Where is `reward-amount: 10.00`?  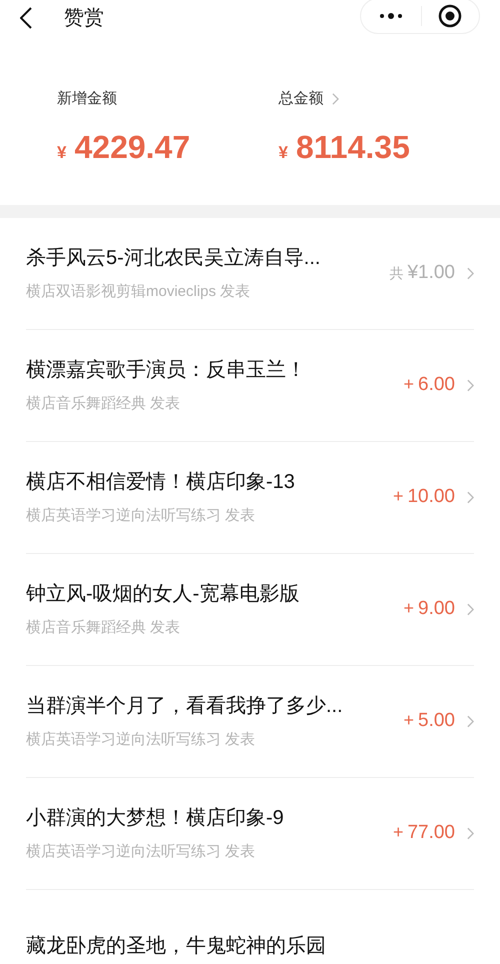 reward-amount: 10.00 is located at coordinates (431, 497).